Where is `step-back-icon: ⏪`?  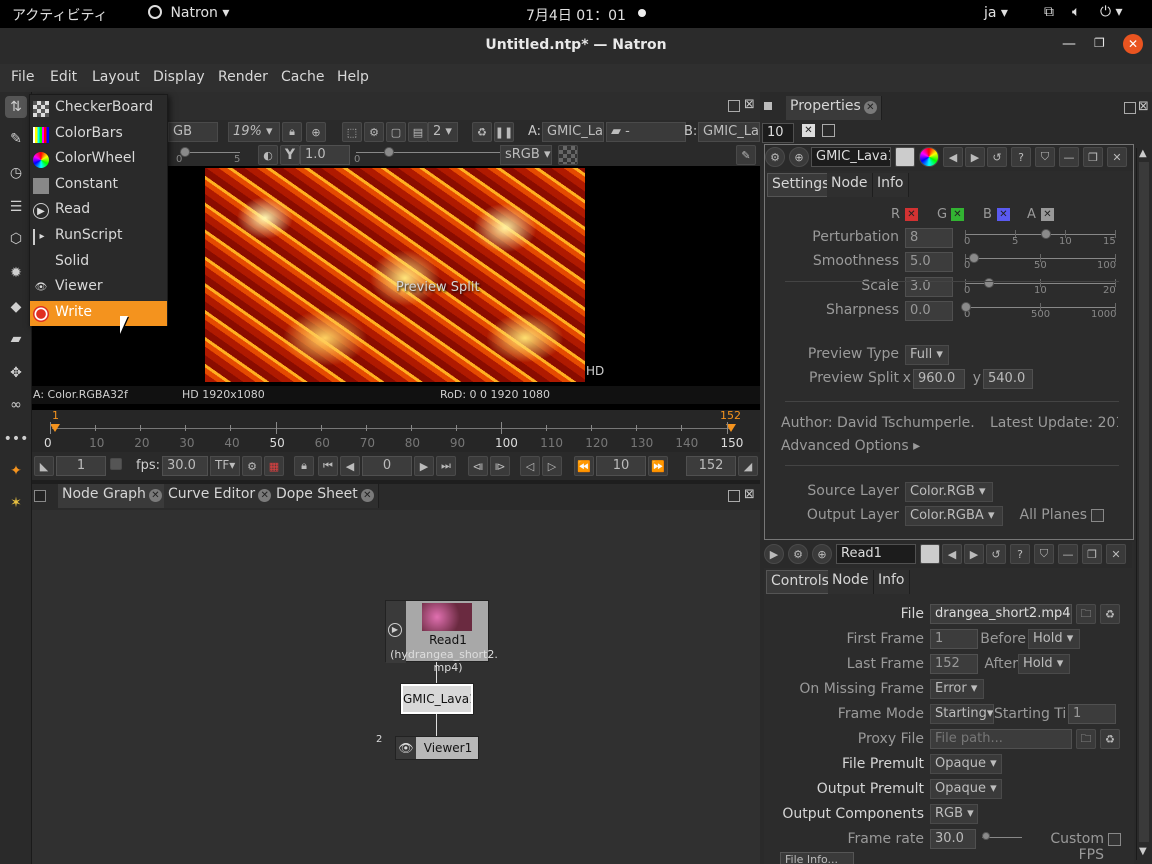 step-back-icon: ⏪ is located at coordinates (584, 466).